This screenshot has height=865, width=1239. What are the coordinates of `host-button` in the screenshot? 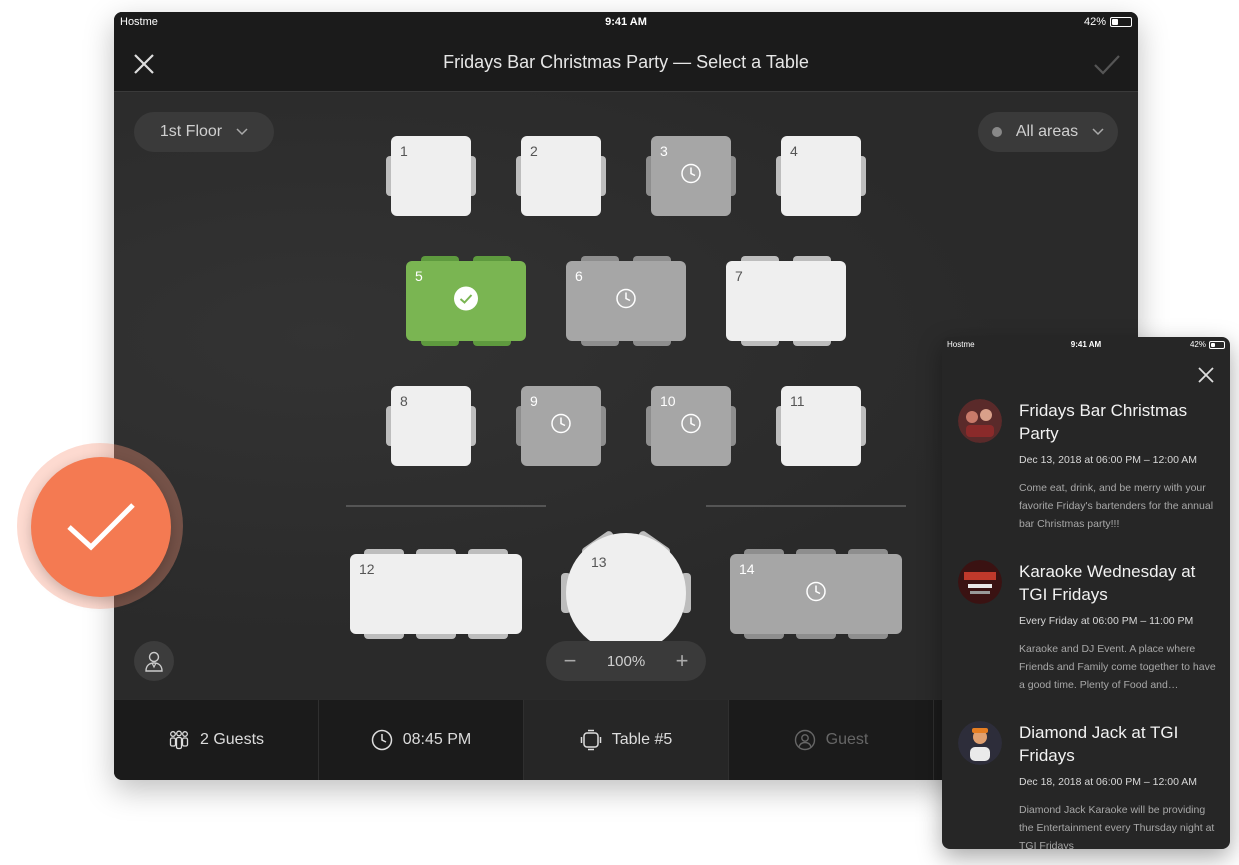 It's located at (154, 661).